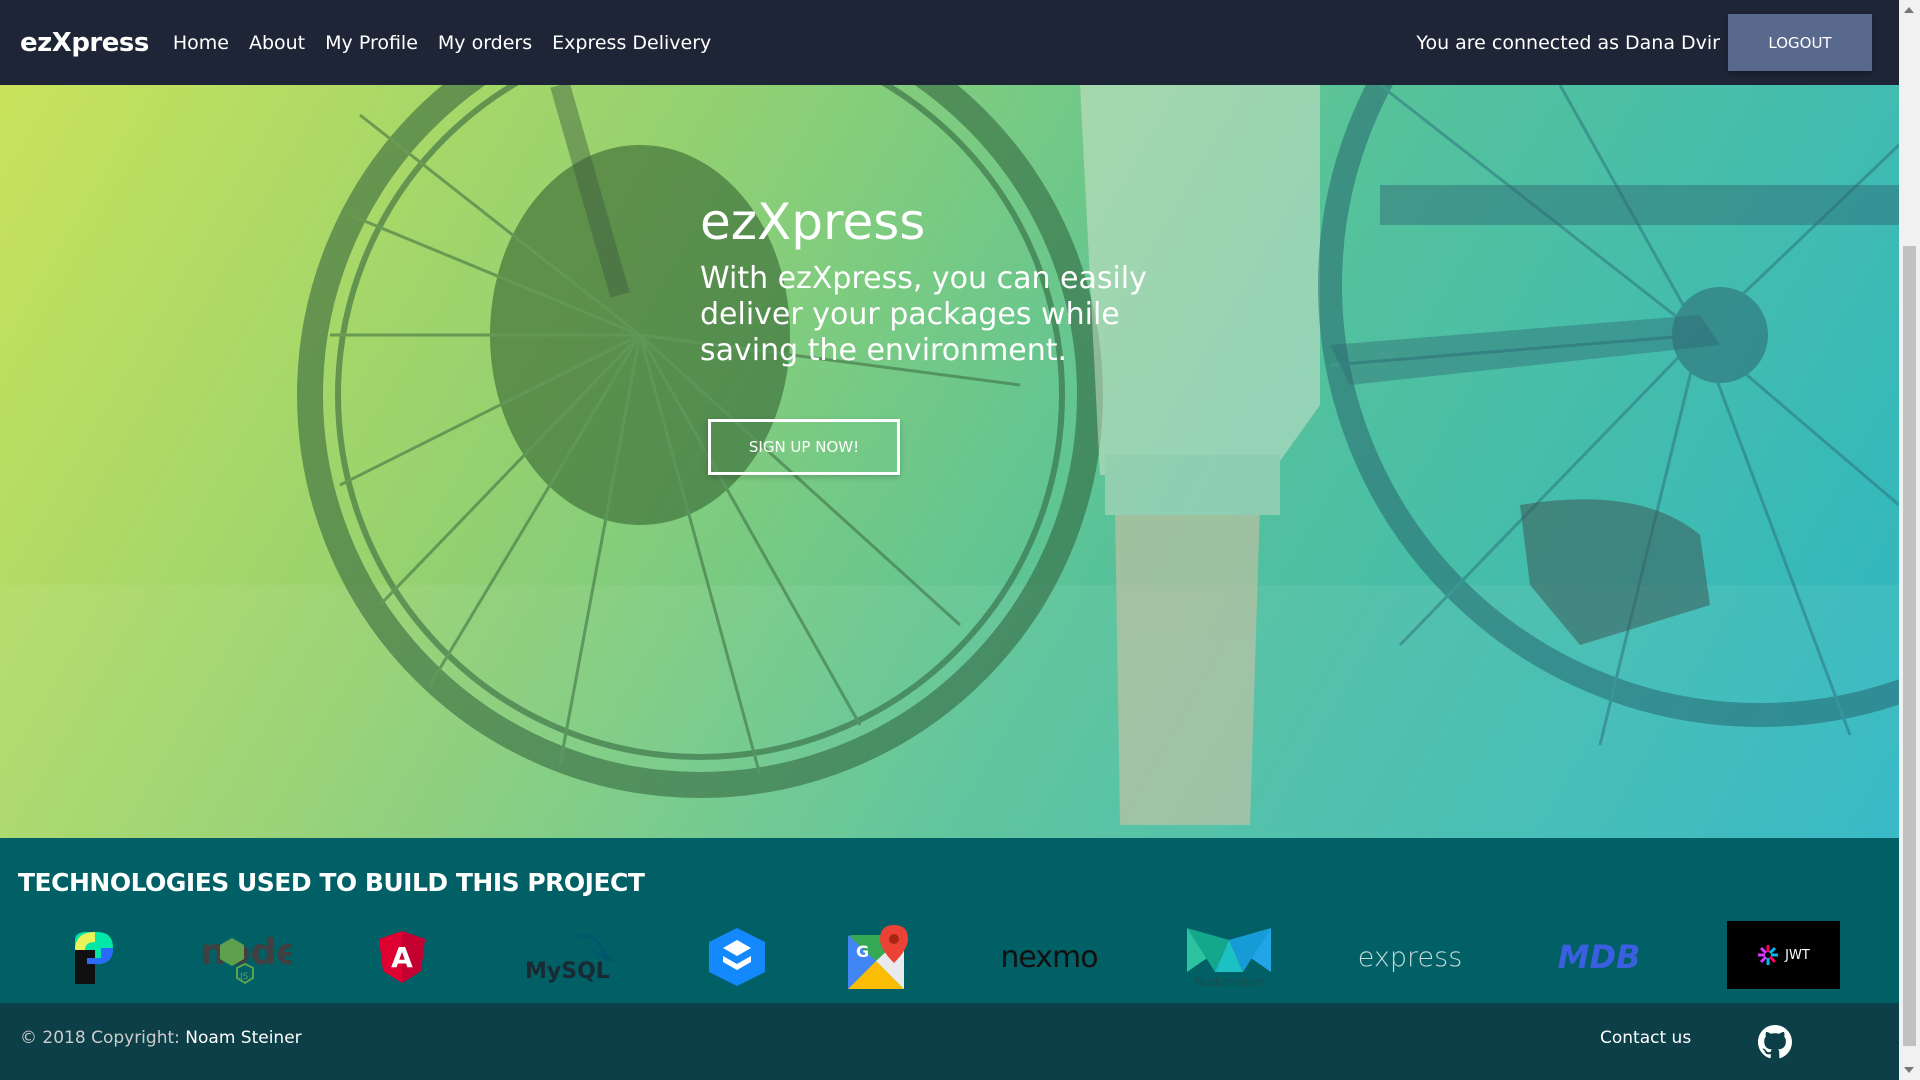 The width and height of the screenshot is (1920, 1080). I want to click on nav-link-express-delivery: Express Delivery, so click(631, 43).